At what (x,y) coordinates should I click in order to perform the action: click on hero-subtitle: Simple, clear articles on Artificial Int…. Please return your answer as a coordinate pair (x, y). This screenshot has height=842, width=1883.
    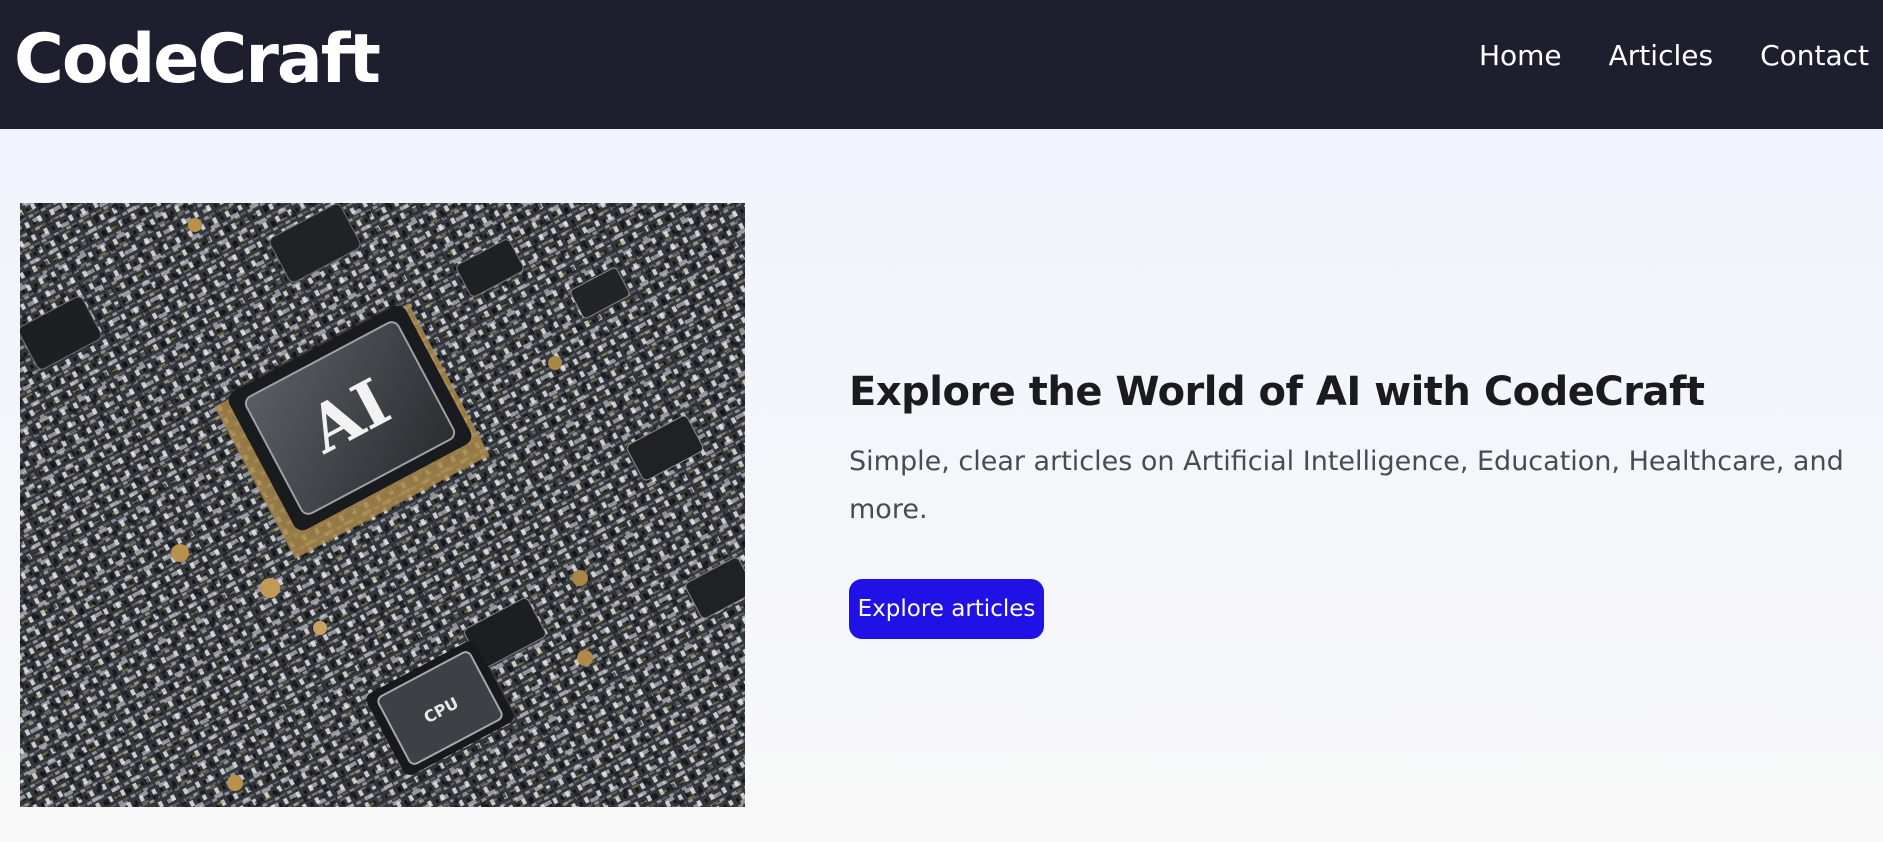
    Looking at the image, I should click on (1346, 485).